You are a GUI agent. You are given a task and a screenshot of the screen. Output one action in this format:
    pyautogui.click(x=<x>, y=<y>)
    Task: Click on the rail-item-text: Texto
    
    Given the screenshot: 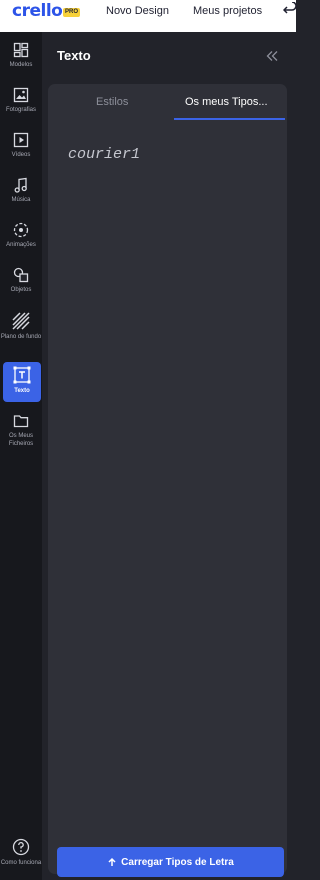 What is the action you would take?
    pyautogui.click(x=22, y=382)
    